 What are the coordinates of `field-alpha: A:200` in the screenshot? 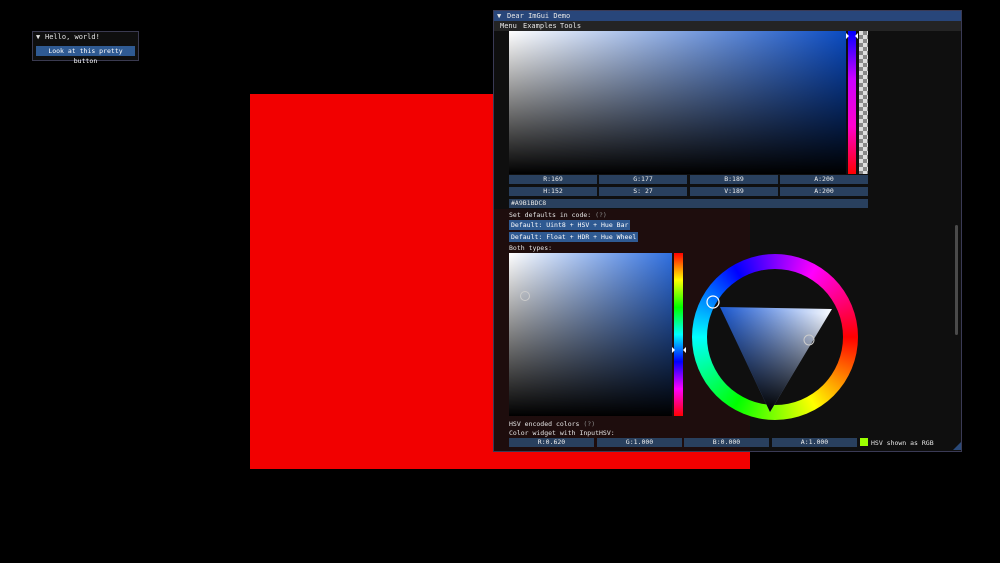 It's located at (824, 191).